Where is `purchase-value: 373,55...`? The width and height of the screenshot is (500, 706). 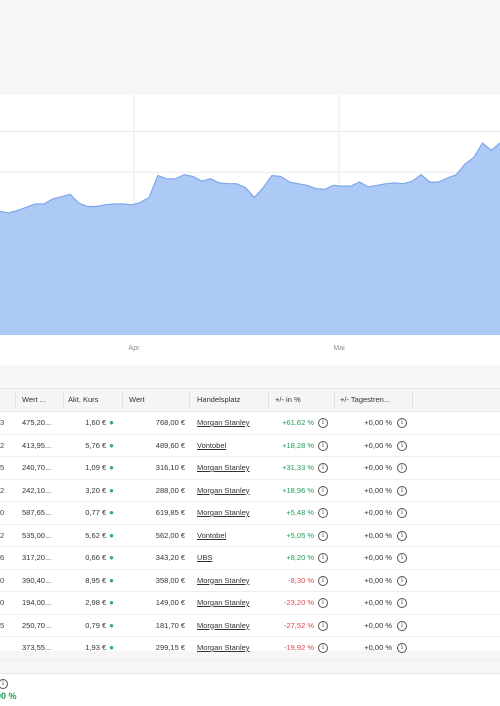
purchase-value: 373,55... is located at coordinates (37, 647).